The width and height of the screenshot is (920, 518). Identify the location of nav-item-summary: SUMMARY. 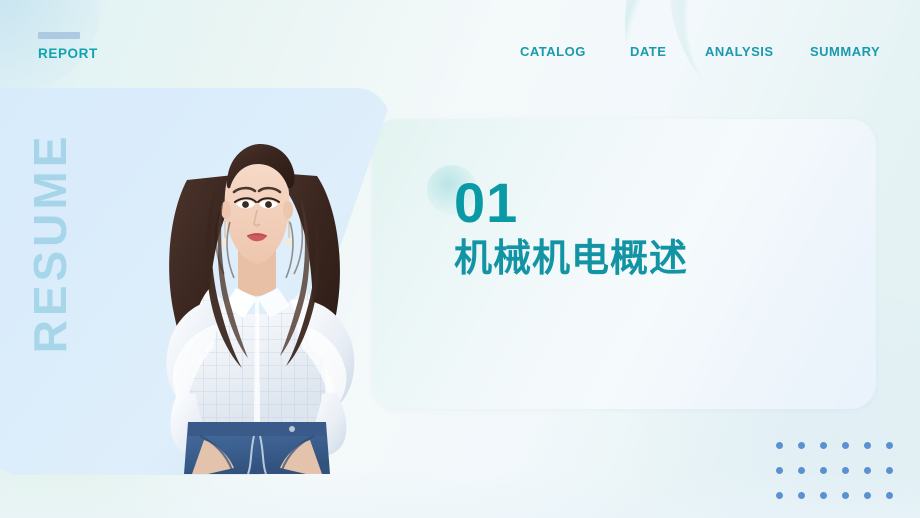
(849, 52).